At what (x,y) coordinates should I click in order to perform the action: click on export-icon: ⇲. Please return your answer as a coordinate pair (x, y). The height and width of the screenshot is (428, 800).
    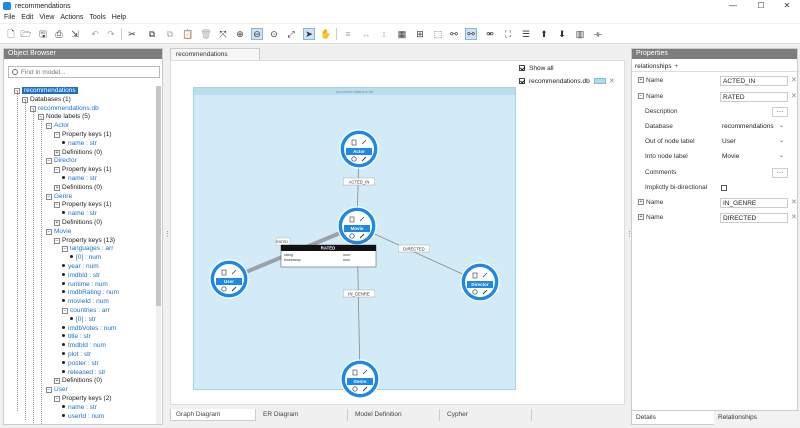
    Looking at the image, I should click on (75, 34).